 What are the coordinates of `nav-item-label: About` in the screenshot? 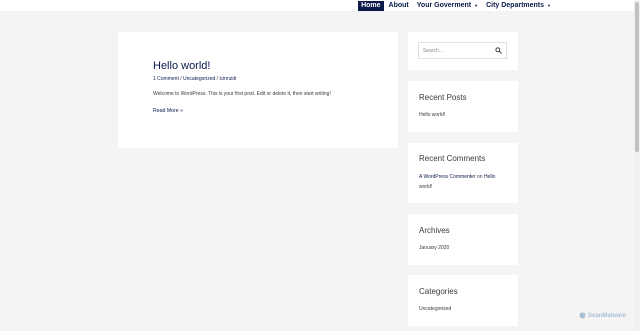 It's located at (398, 5).